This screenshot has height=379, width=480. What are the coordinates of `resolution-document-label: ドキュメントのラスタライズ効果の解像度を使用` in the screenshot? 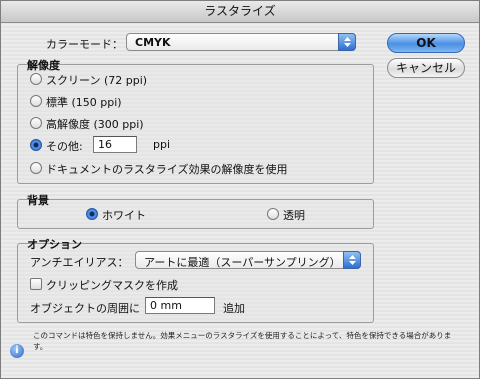 It's located at (167, 169).